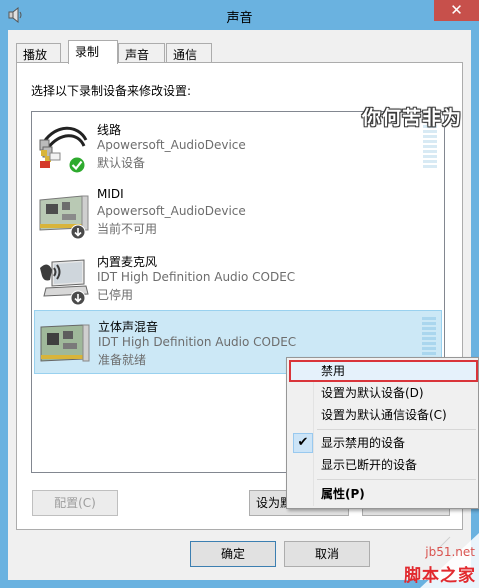  Describe the element at coordinates (122, 360) in the screenshot. I see `device-status: 准备就绪` at that location.